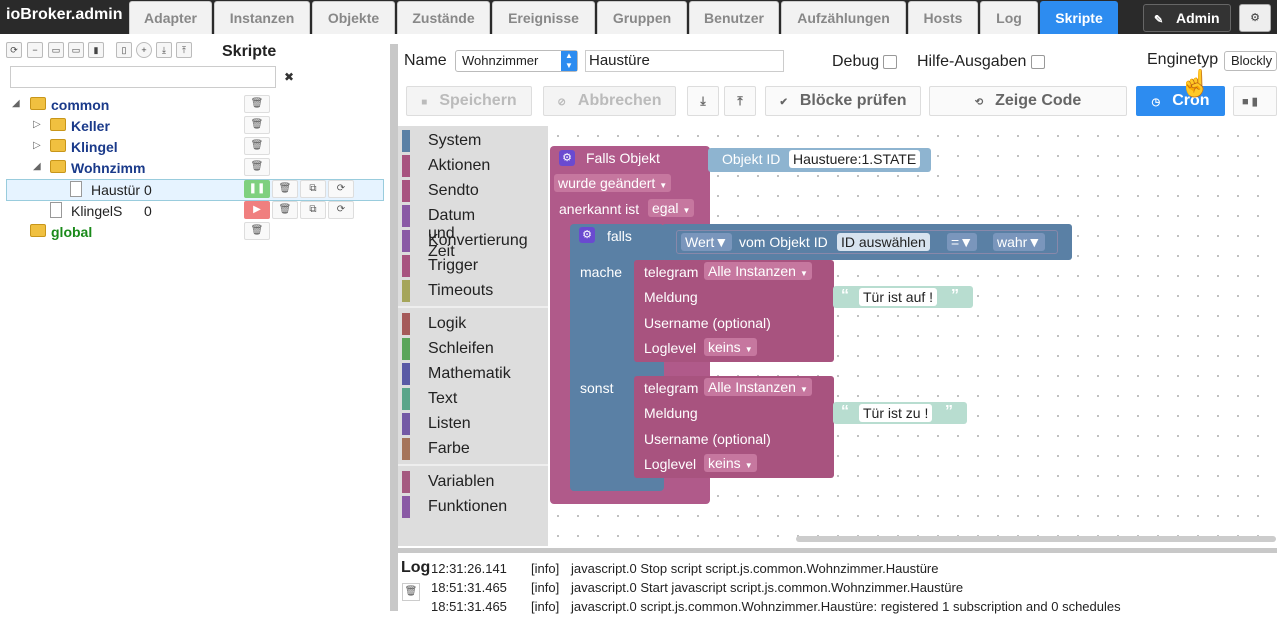 The width and height of the screenshot is (1277, 617). Describe the element at coordinates (707, 242) in the screenshot. I see `field-dropdown: Wert▼` at that location.